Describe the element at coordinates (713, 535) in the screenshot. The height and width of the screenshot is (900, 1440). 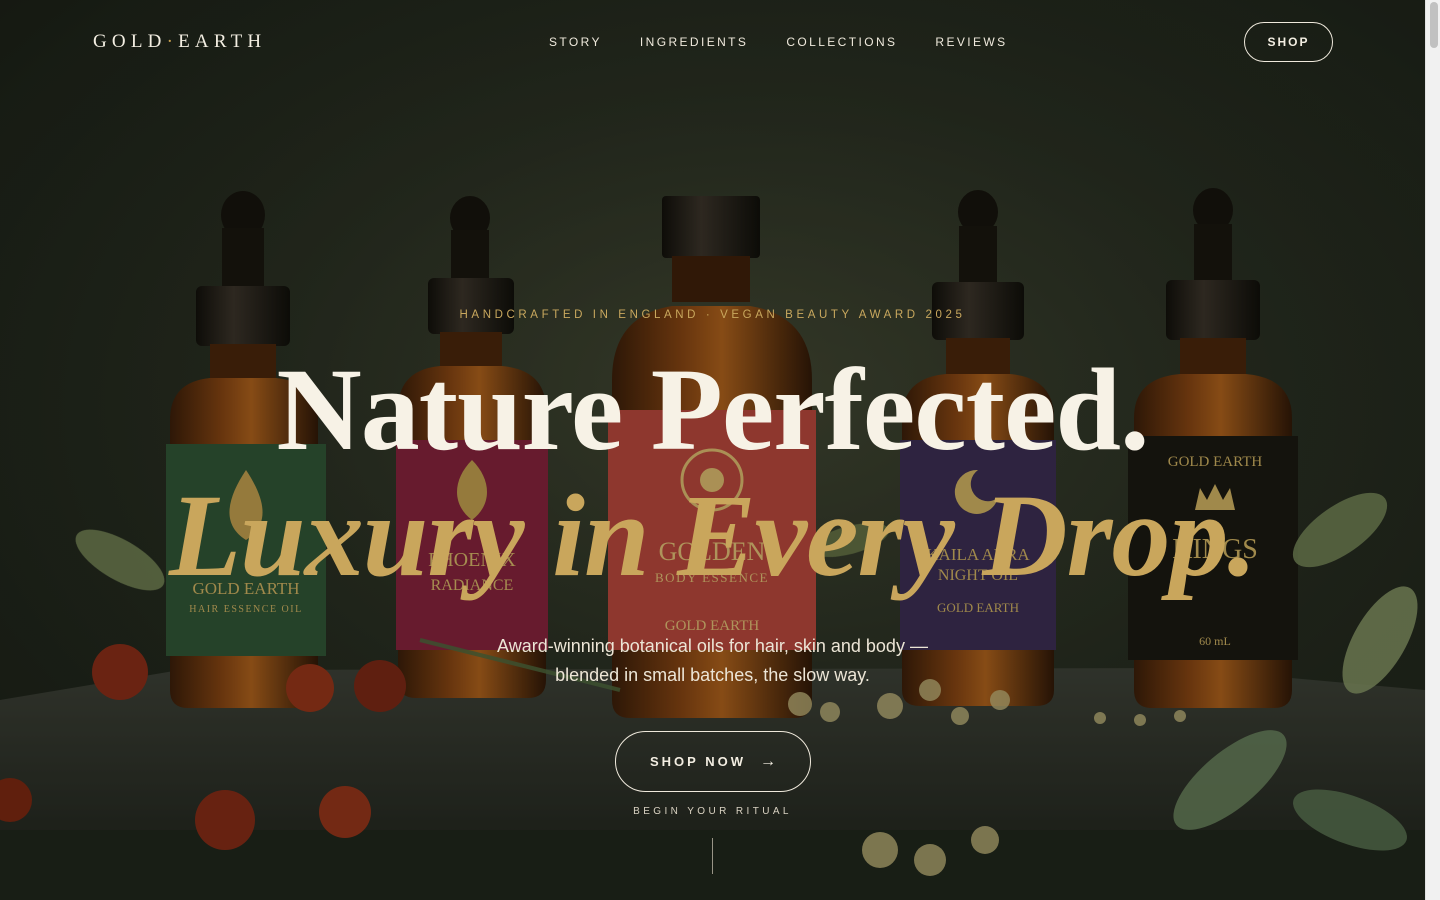
I see `hero-subheadline: Luxury in Every Drop.` at that location.